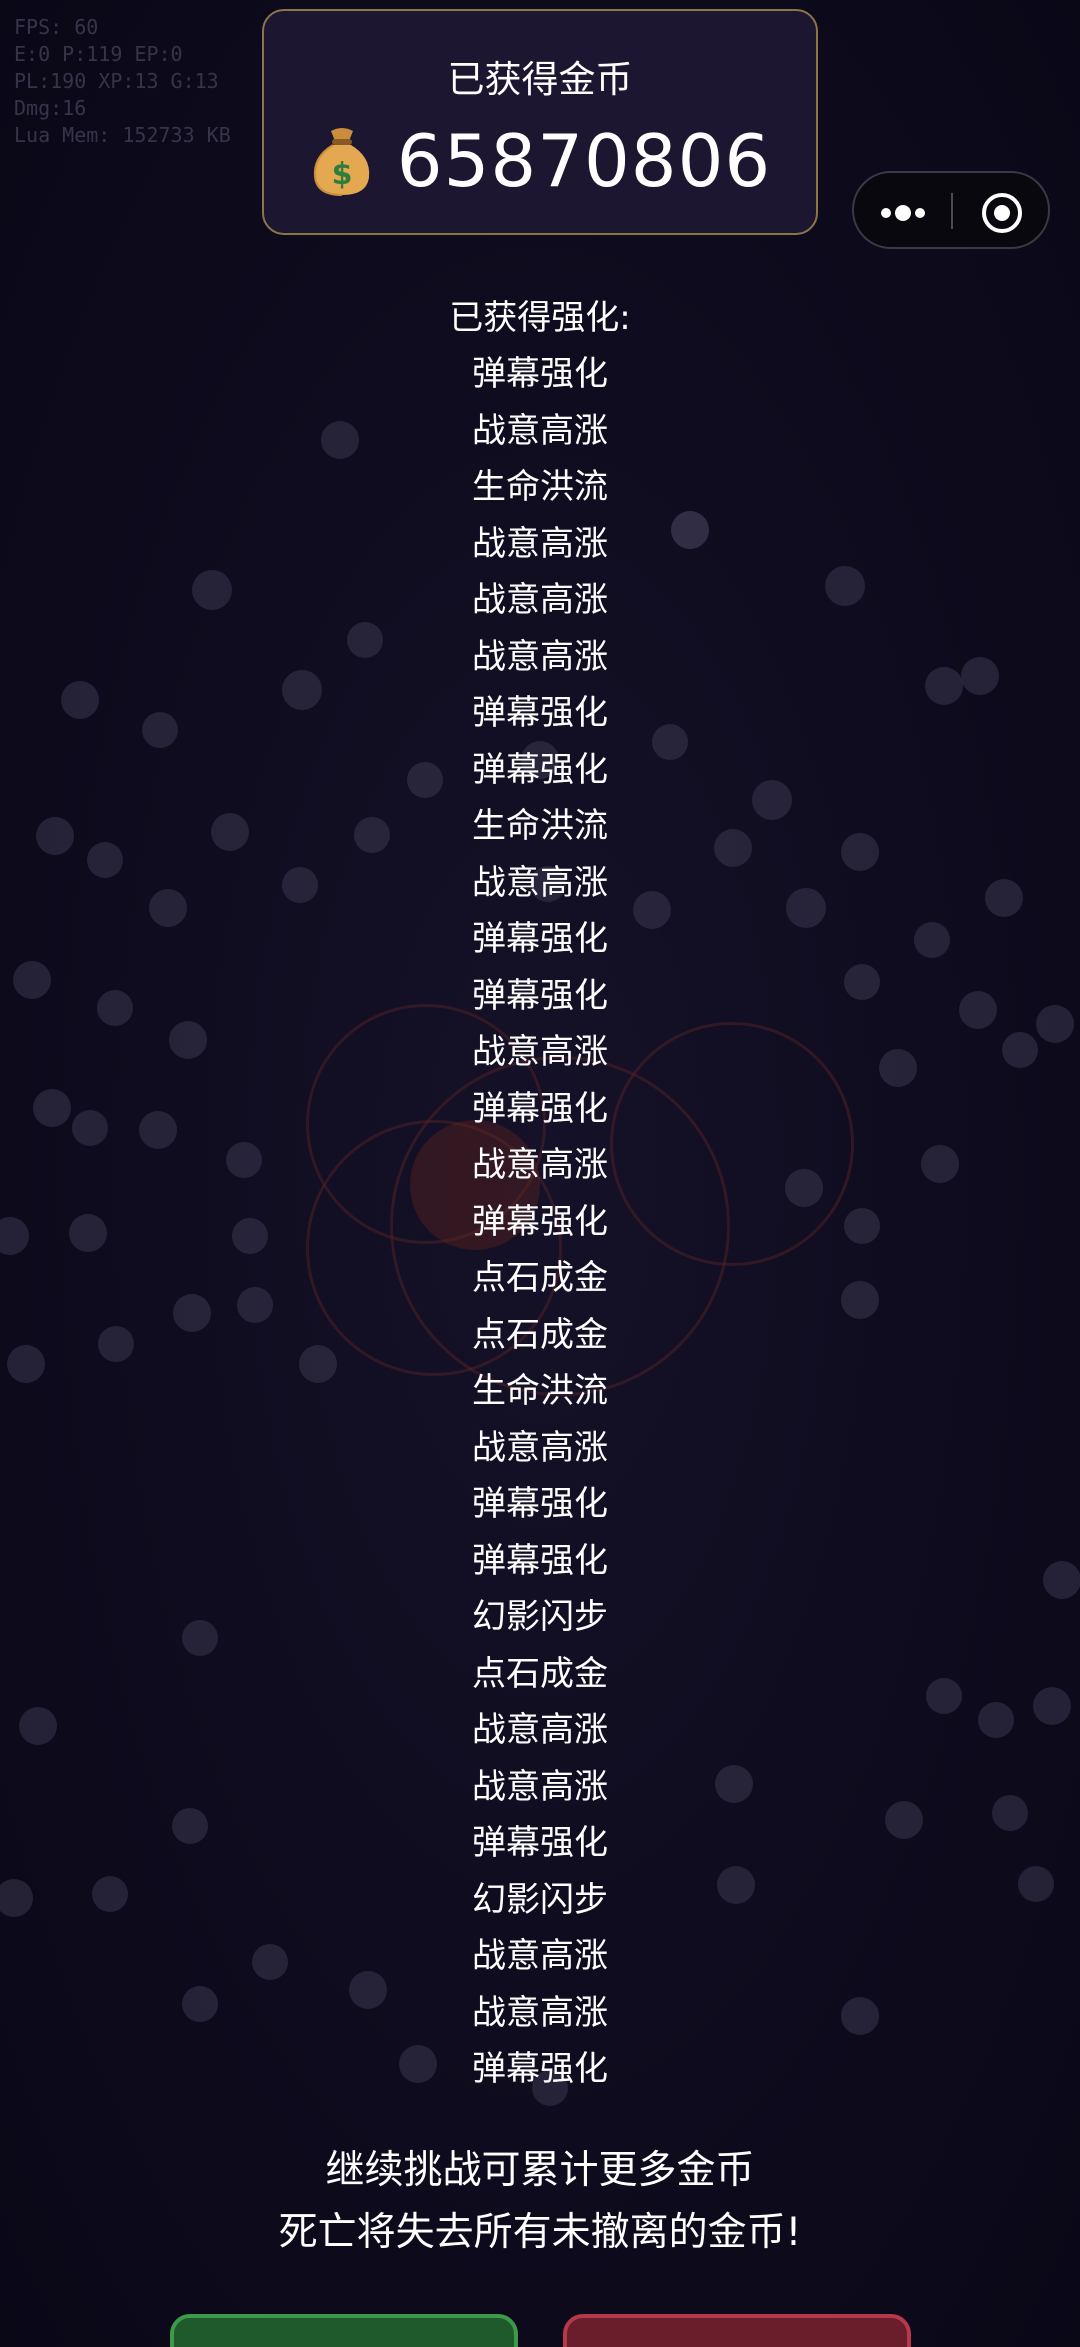 This screenshot has height=2347, width=1080. I want to click on debug-fps: FPS: 60, so click(56, 27).